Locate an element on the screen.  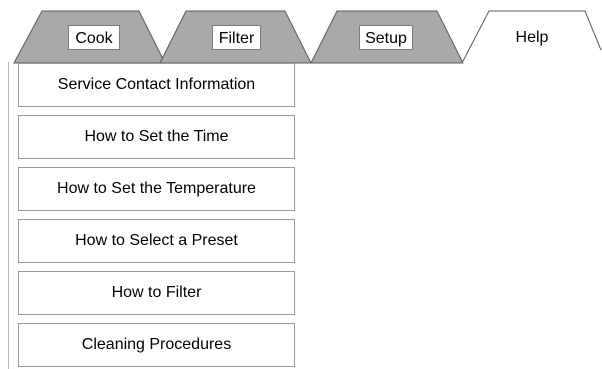
tab-help-label: Help is located at coordinates (532, 37).